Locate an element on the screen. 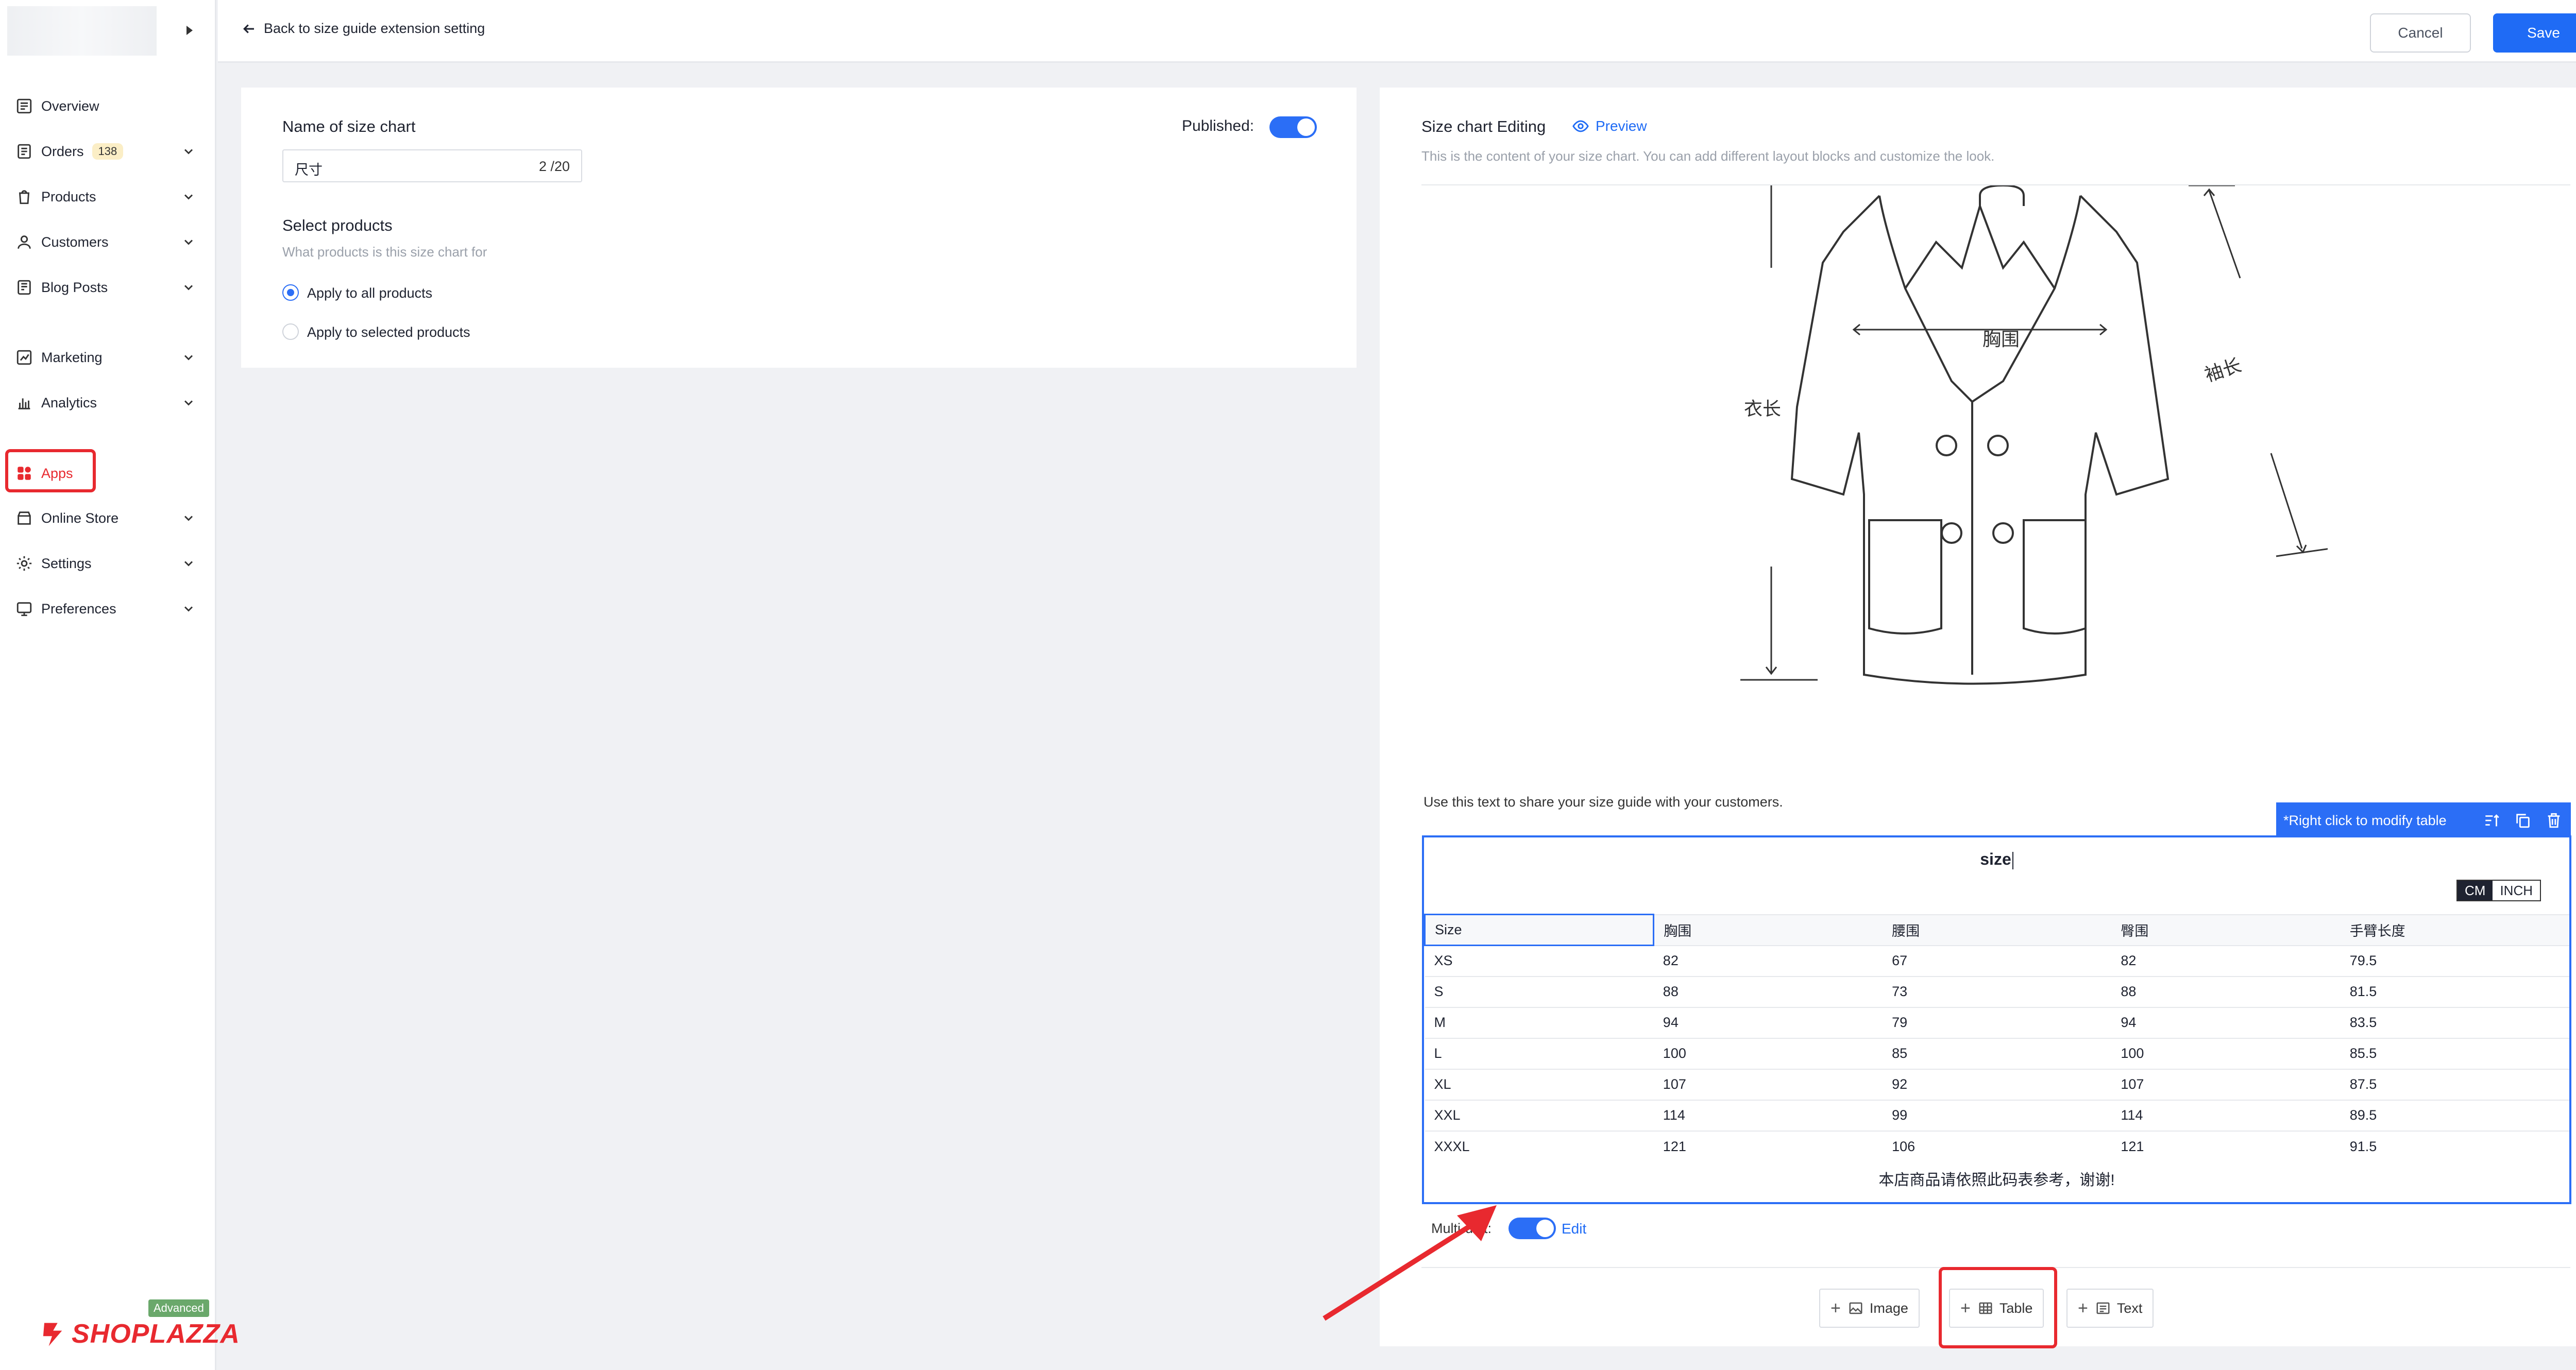 Image resolution: width=2576 pixels, height=1370 pixels. table-cell: XL is located at coordinates (1539, 1084).